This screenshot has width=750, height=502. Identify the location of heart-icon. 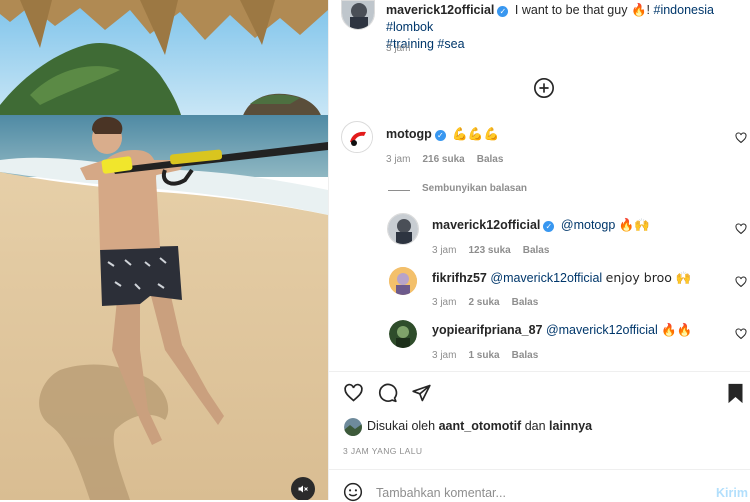
(353, 393).